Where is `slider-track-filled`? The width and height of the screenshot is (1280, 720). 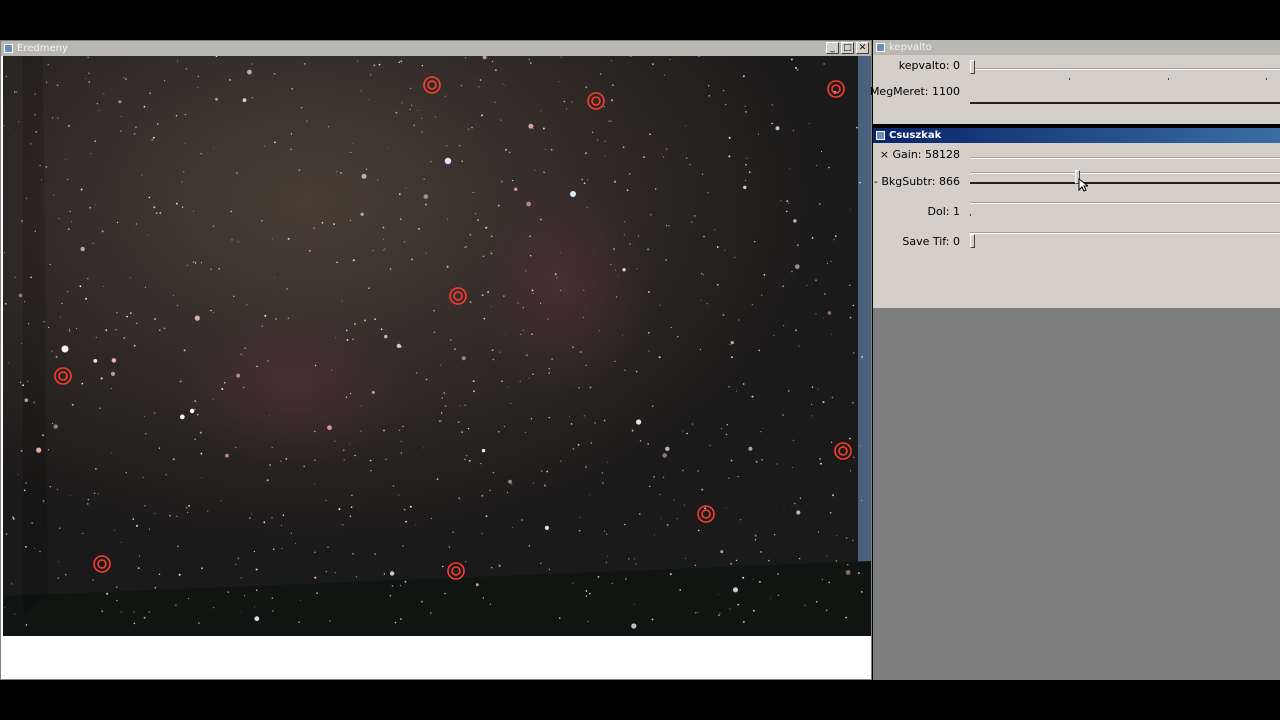
slider-track-filled is located at coordinates (1125, 103).